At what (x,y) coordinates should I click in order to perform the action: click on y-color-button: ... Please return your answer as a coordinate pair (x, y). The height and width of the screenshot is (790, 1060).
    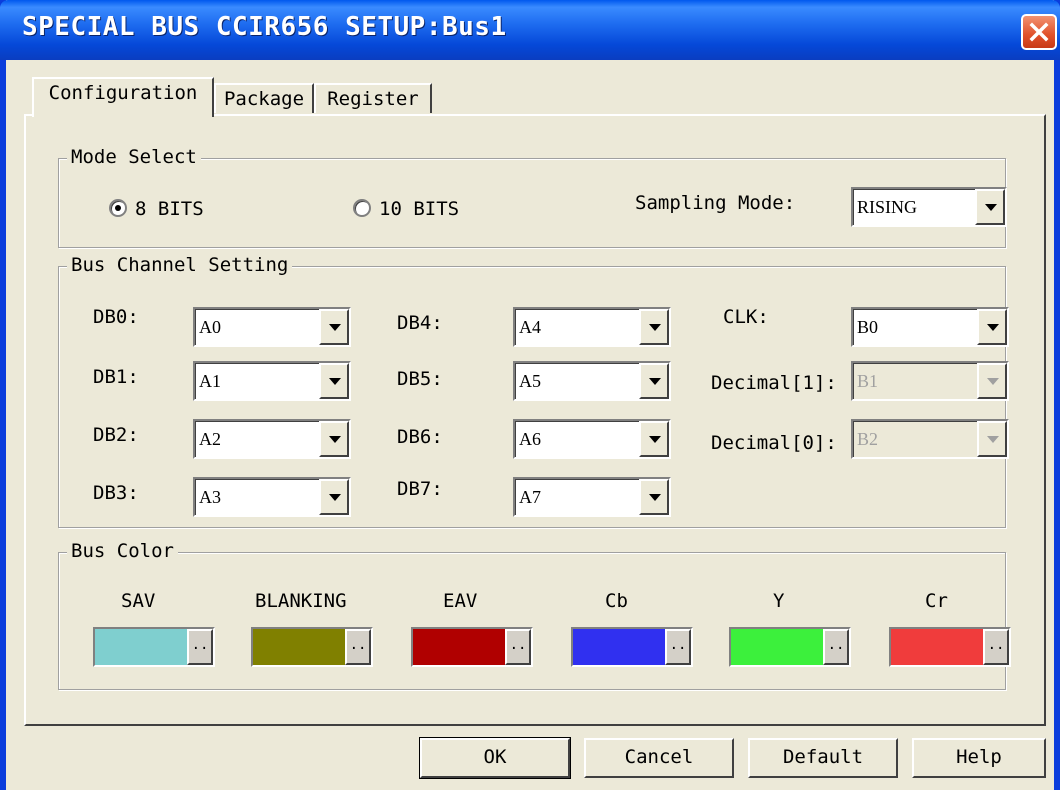
    Looking at the image, I should click on (790, 647).